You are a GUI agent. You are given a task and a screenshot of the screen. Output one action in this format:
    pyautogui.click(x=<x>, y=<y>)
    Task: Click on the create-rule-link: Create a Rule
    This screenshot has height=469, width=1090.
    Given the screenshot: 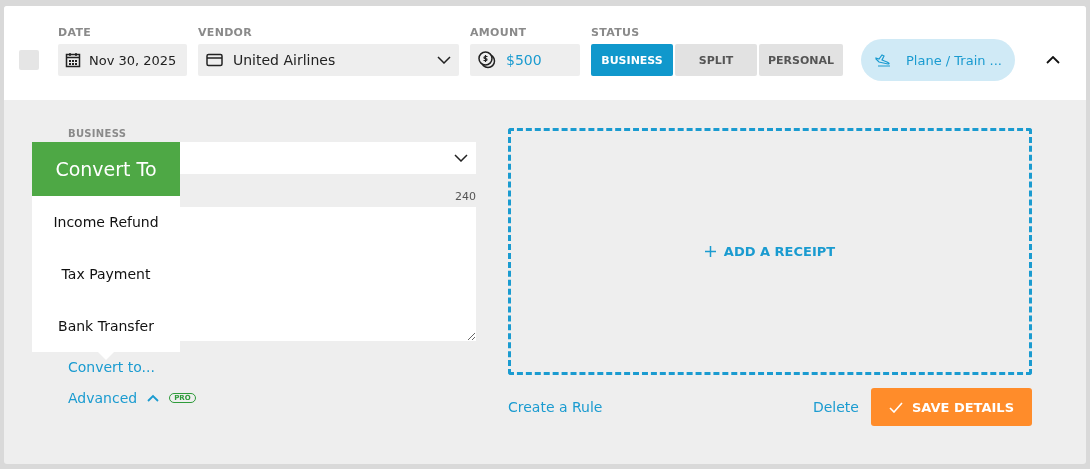 What is the action you would take?
    pyautogui.click(x=555, y=407)
    